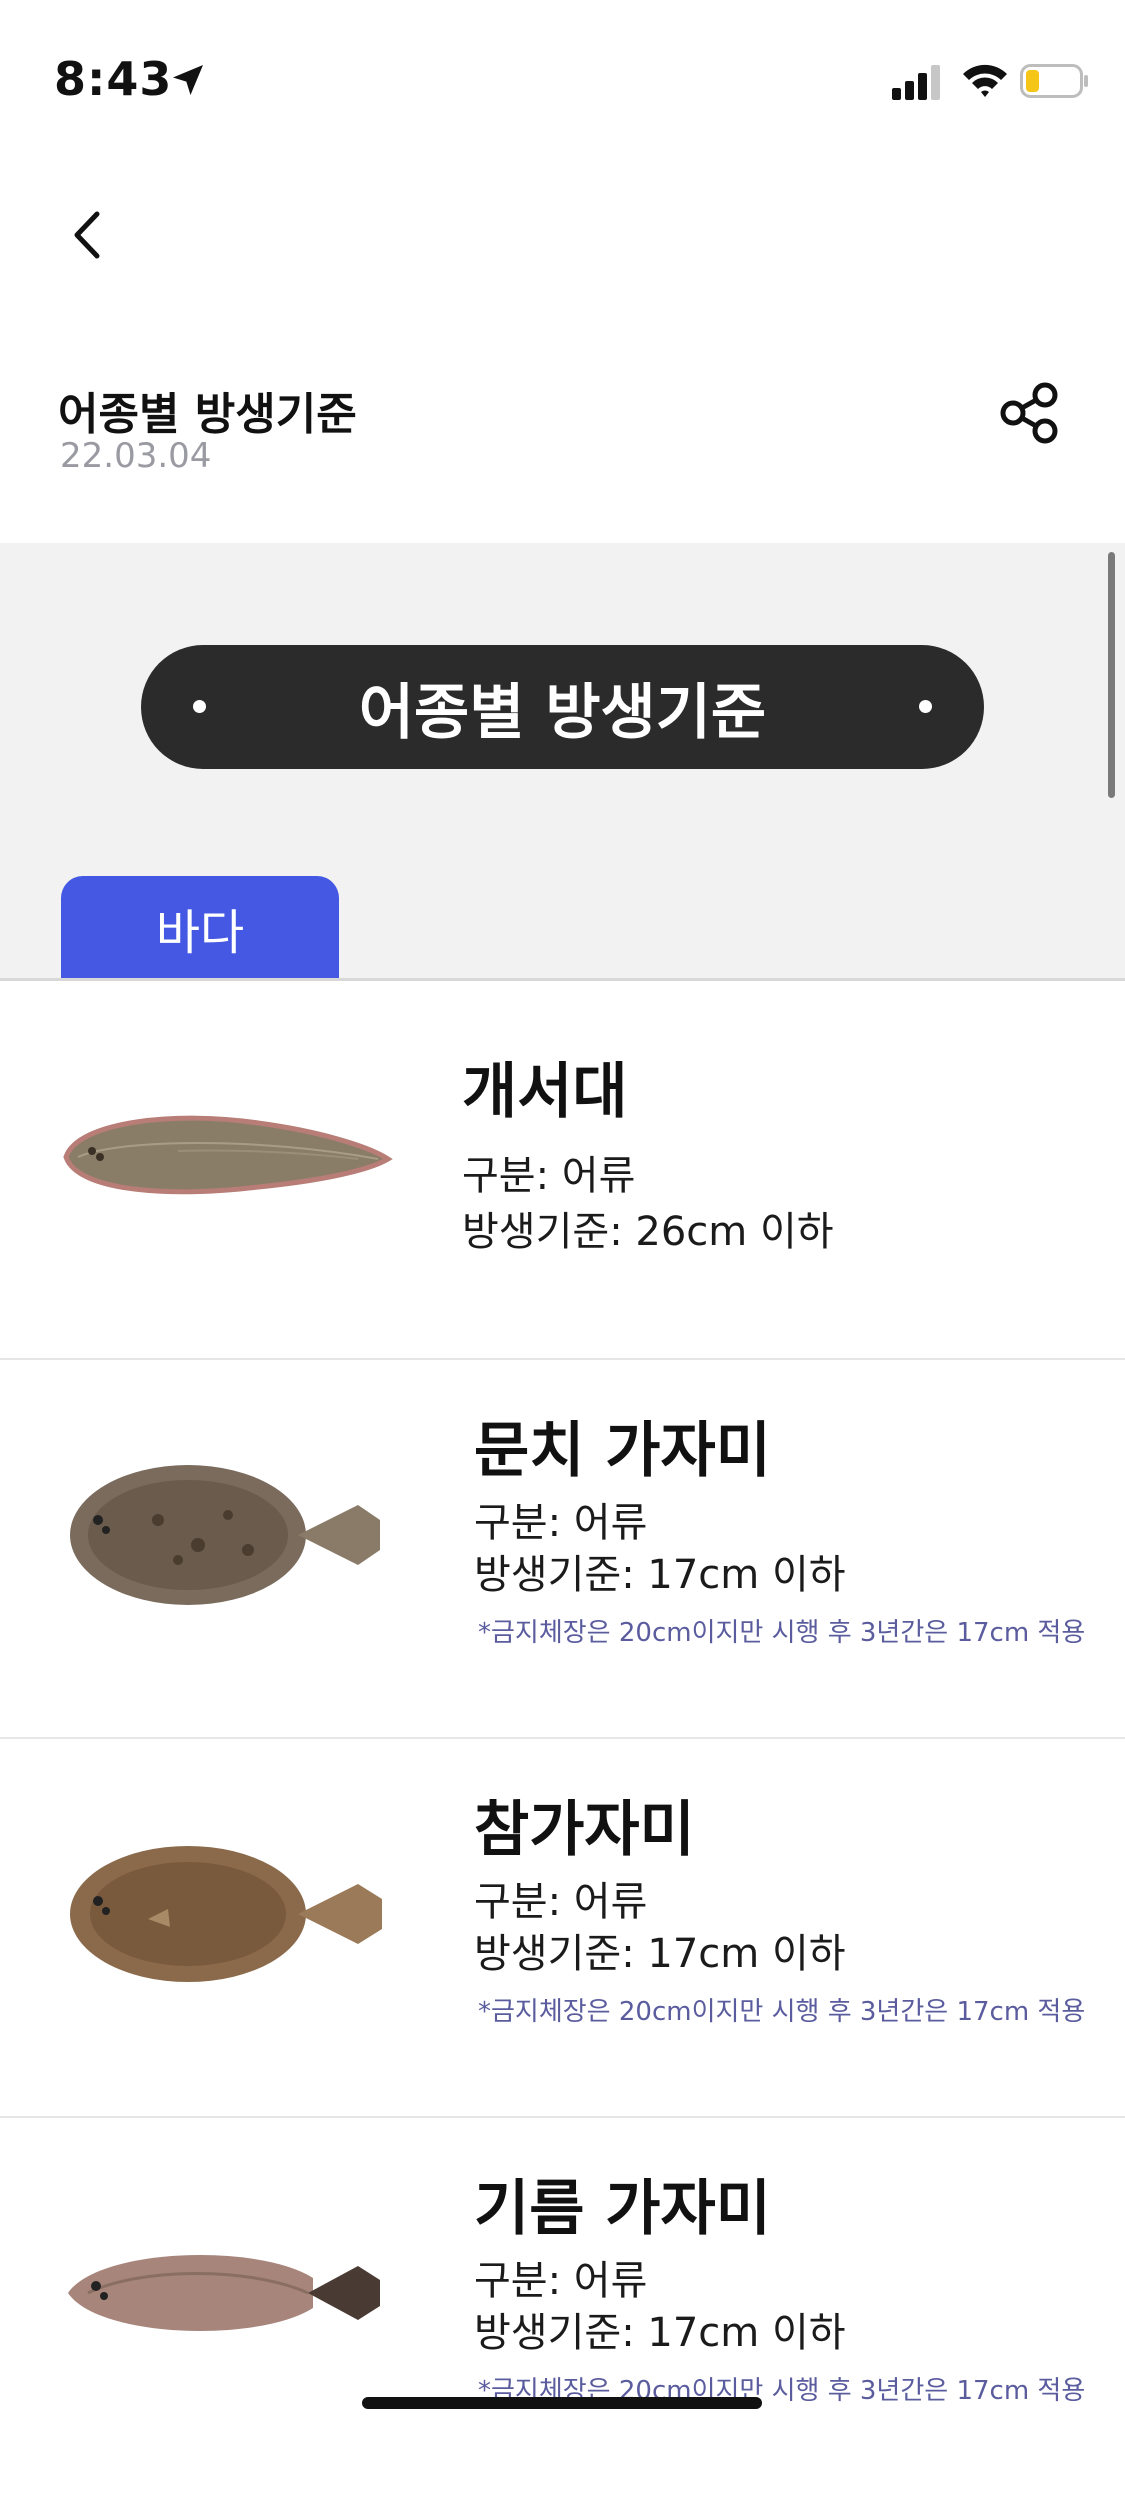 The height and width of the screenshot is (2495, 1125). Describe the element at coordinates (1111, 675) in the screenshot. I see `scrollbar` at that location.